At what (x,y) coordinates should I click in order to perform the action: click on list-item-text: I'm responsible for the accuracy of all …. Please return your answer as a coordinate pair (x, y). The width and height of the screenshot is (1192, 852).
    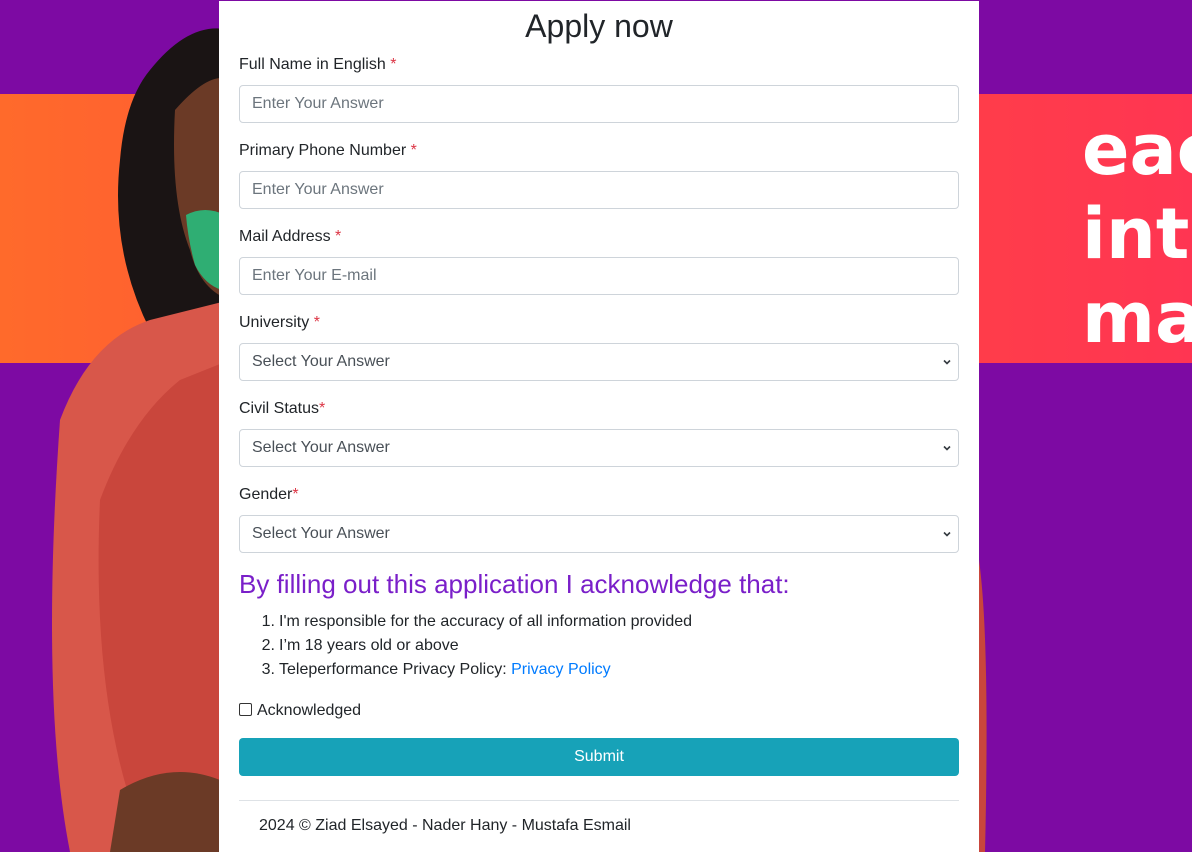
    Looking at the image, I should click on (486, 621).